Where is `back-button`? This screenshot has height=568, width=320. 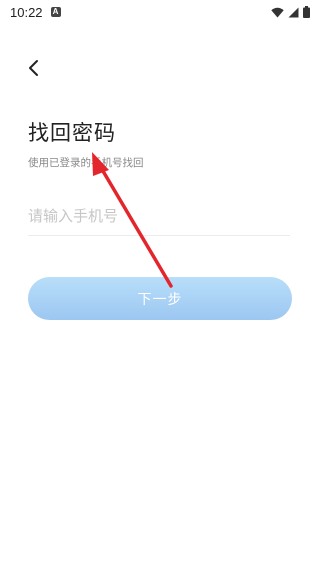
back-button is located at coordinates (34, 68).